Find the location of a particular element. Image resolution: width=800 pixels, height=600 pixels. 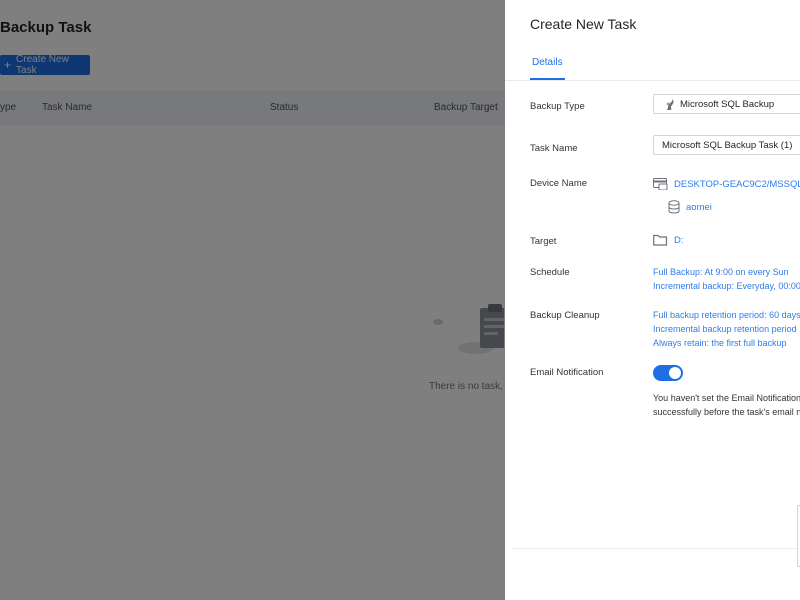

cleanup-full-link: Full backup retention period: 60 days is located at coordinates (726, 315).